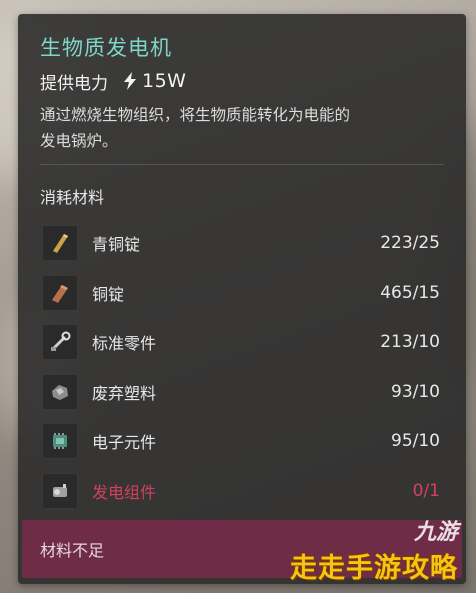 The image size is (476, 593). I want to click on standard-parts-icon, so click(60, 342).